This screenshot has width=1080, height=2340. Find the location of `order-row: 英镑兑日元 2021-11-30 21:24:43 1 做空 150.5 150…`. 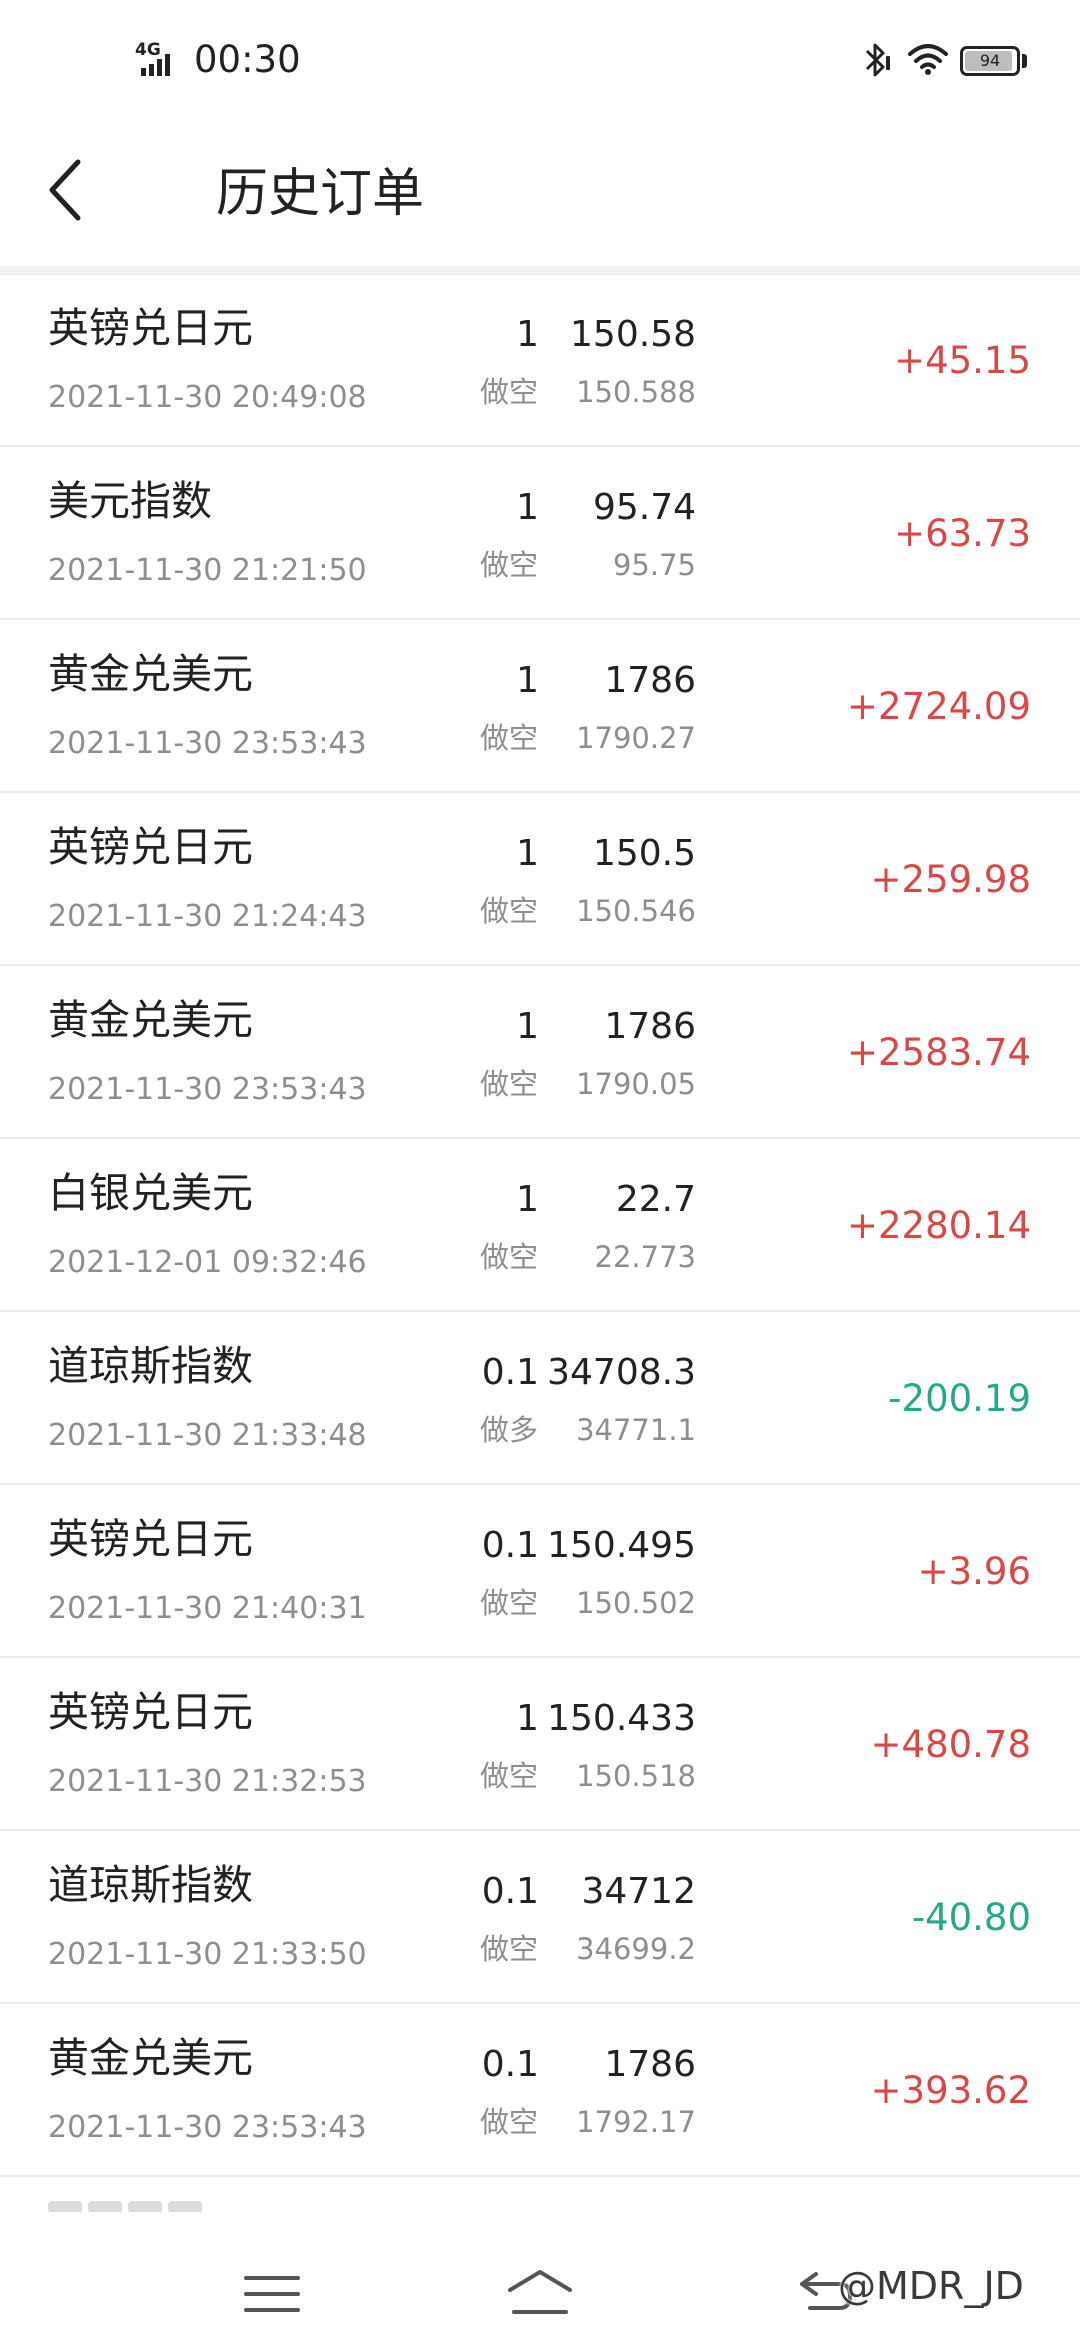

order-row: 英镑兑日元 2021-11-30 21:24:43 1 做空 150.5 150… is located at coordinates (540, 879).